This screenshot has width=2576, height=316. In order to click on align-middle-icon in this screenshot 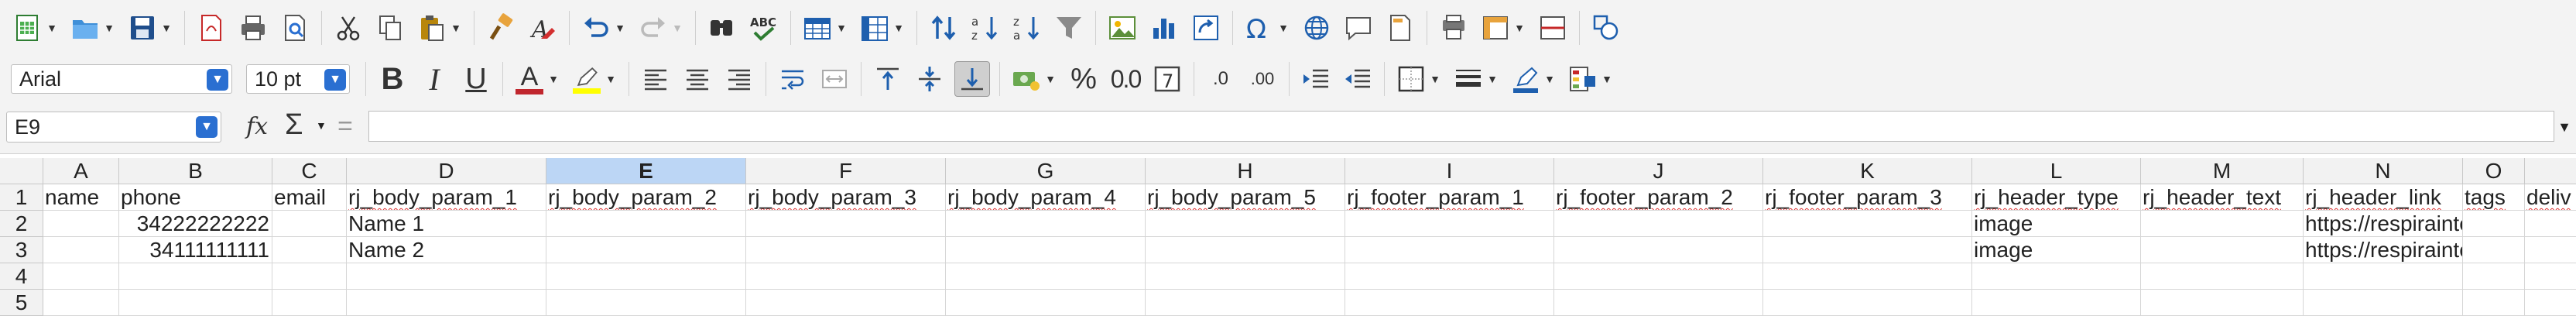, I will do `click(930, 79)`.